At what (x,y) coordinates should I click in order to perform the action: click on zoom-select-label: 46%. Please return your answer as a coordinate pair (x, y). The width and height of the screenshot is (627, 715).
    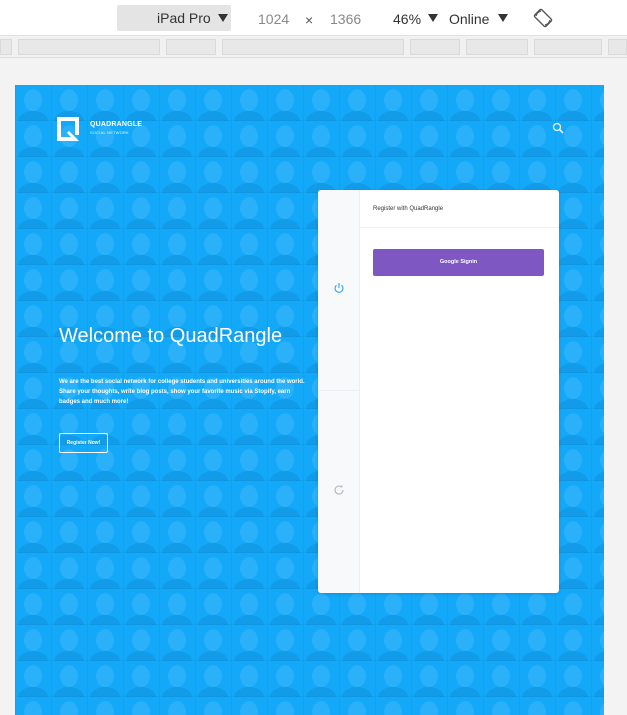
    Looking at the image, I should click on (407, 19).